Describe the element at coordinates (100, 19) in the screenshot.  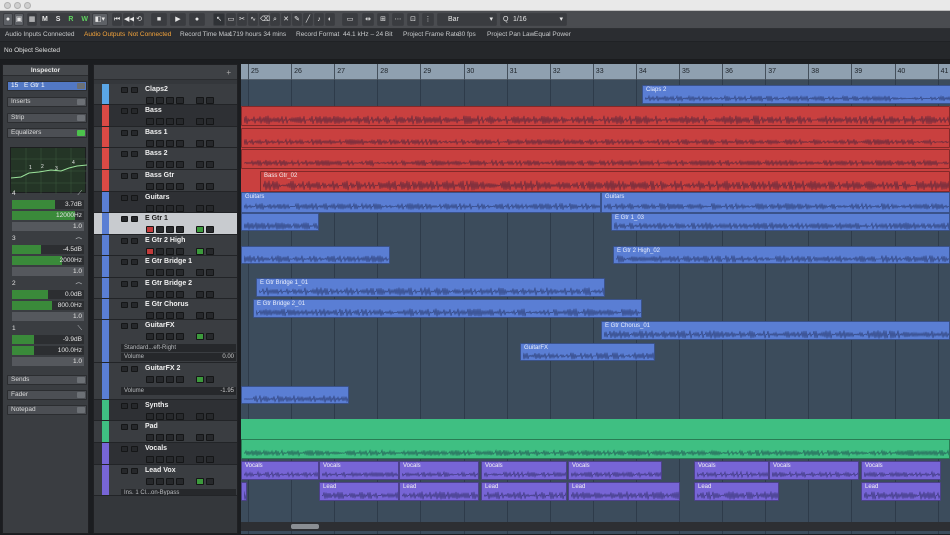
I see `automation-mode-button: ◧▾` at that location.